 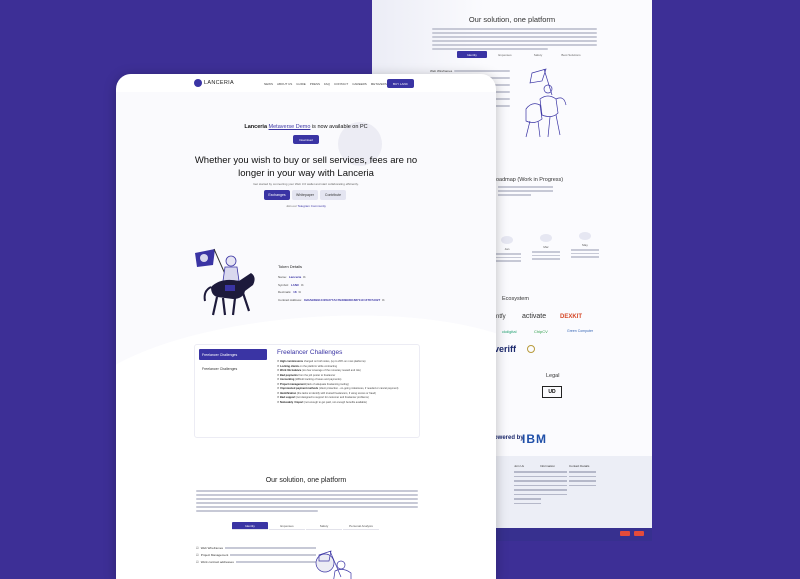 What do you see at coordinates (509, 331) in the screenshot?
I see `ecosystem-logo: ckdigital` at bounding box center [509, 331].